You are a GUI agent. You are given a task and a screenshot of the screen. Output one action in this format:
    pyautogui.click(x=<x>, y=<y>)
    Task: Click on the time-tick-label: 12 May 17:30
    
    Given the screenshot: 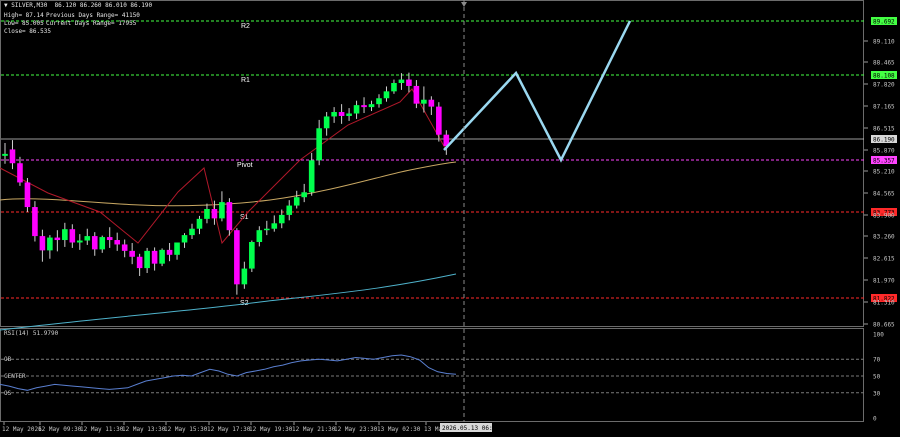 What is the action you would take?
    pyautogui.click(x=229, y=429)
    